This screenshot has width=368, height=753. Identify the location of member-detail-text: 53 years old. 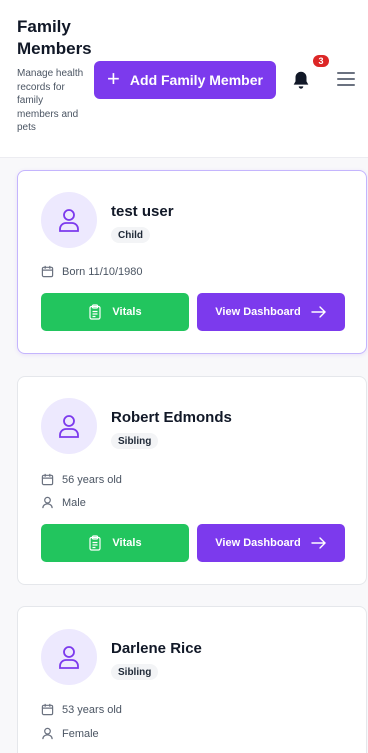
(92, 709).